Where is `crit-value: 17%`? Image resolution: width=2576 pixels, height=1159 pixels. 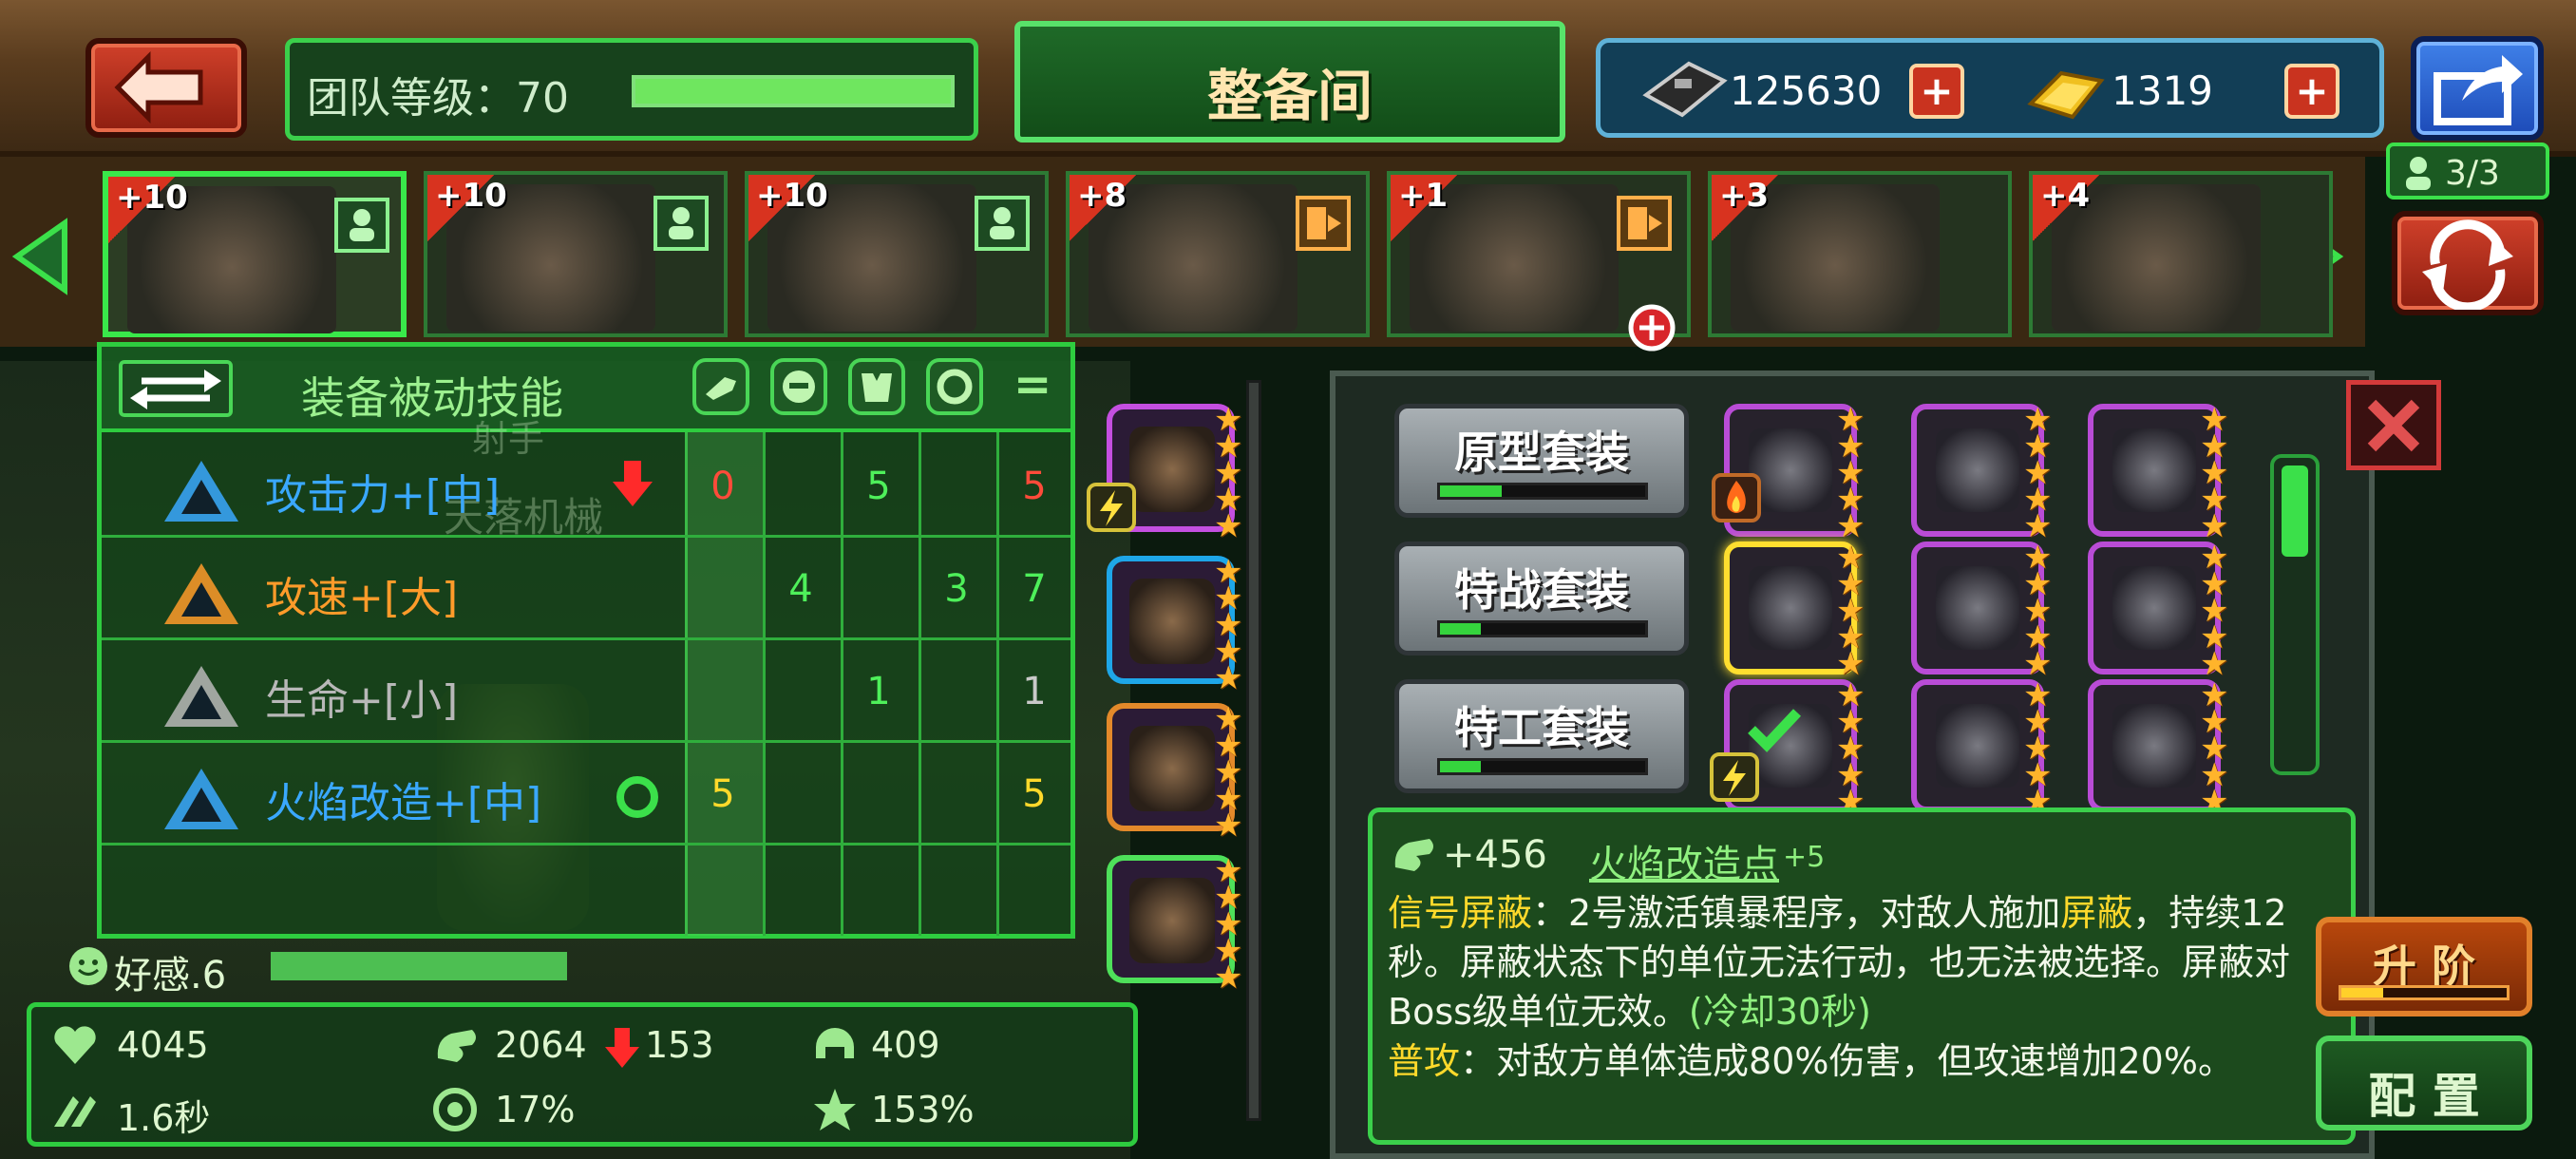
crit-value: 17% is located at coordinates (535, 1109).